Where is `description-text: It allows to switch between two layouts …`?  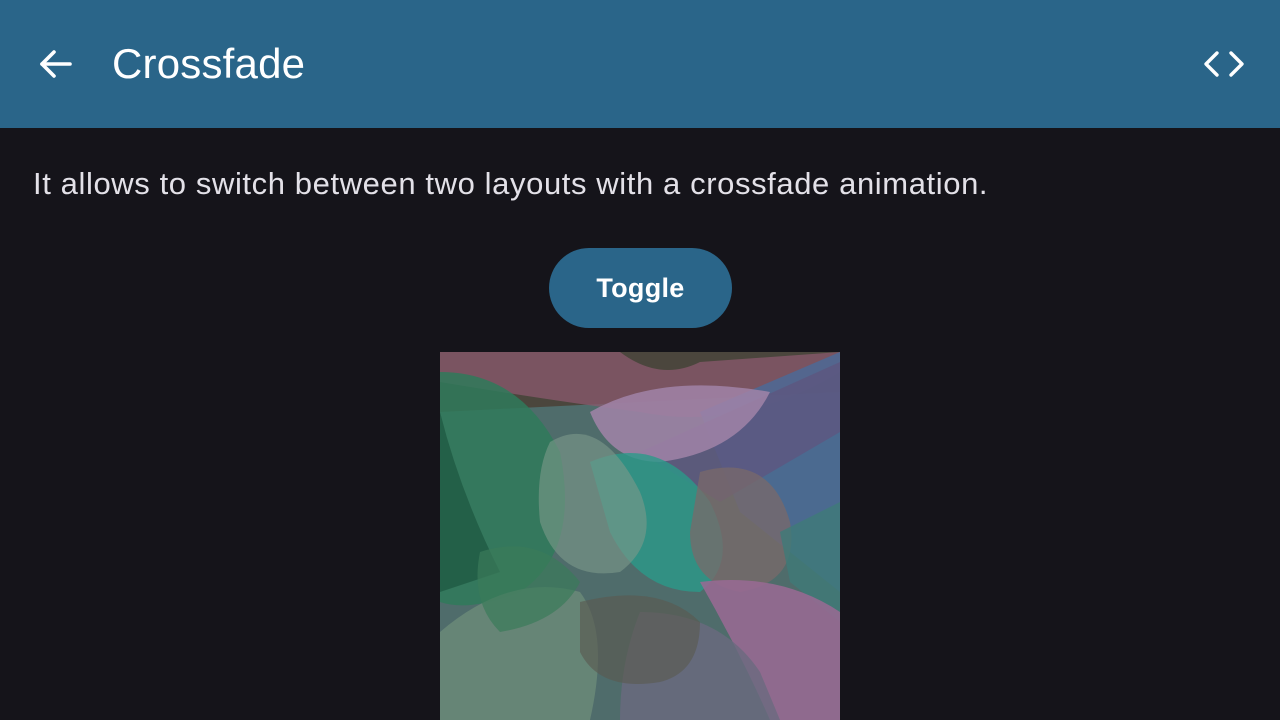
description-text: It allows to switch between two layouts … is located at coordinates (511, 183).